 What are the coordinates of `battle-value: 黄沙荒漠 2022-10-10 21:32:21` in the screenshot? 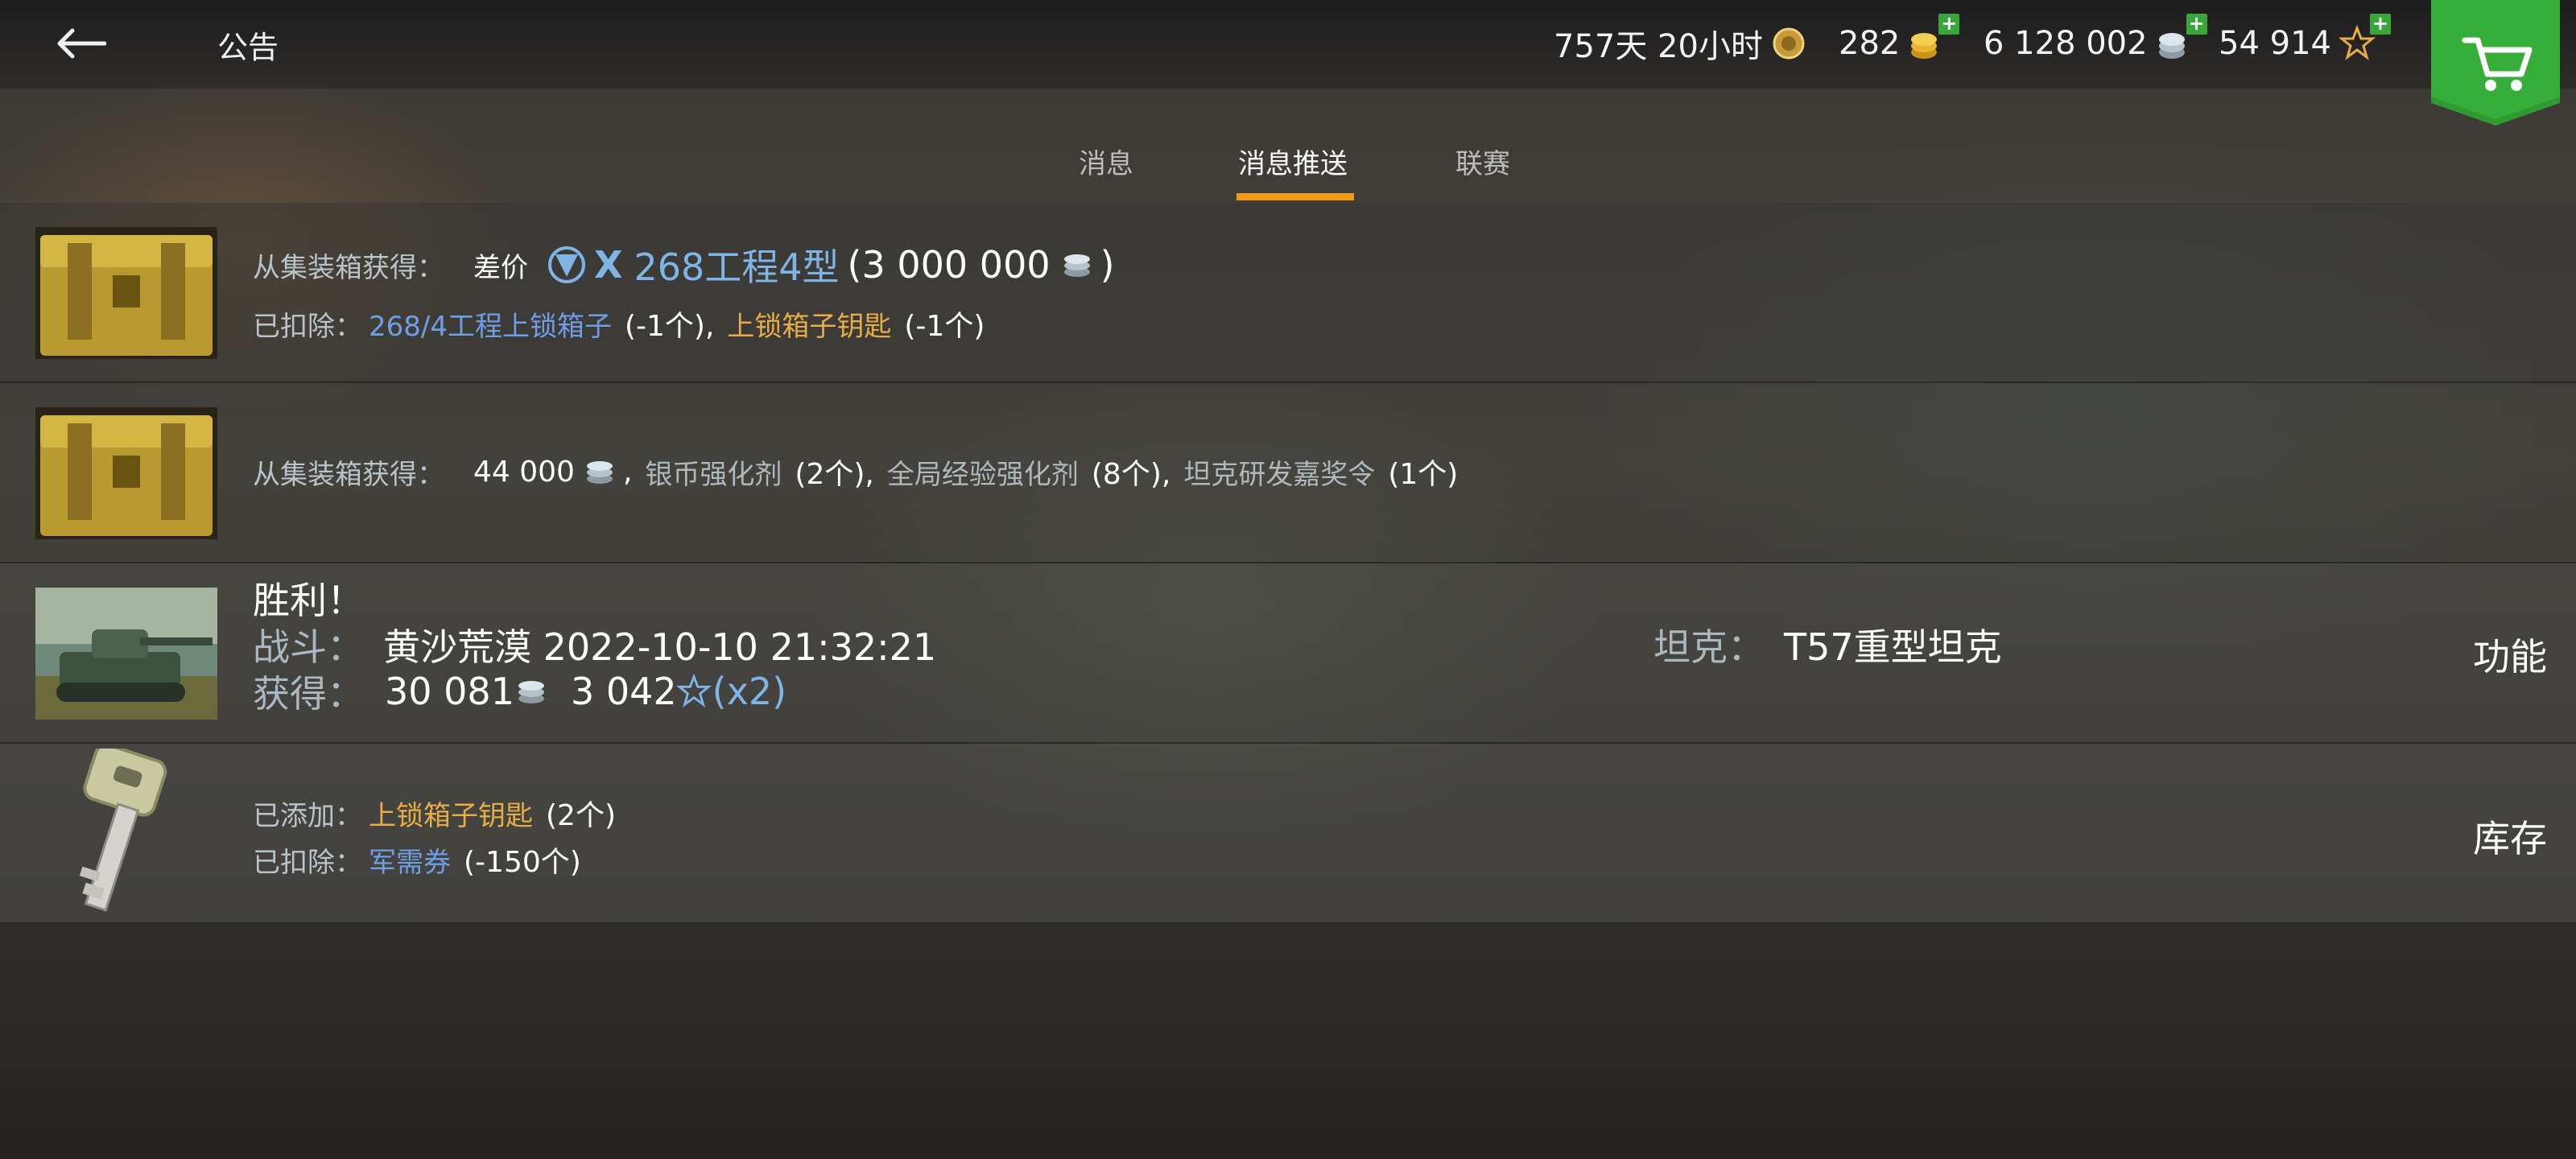 It's located at (660, 647).